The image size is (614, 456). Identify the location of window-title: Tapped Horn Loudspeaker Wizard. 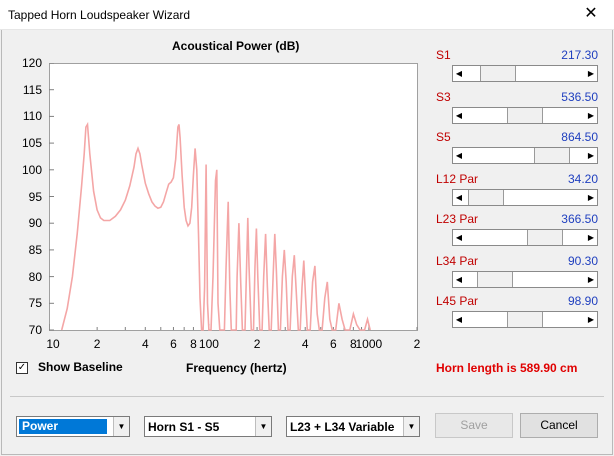
(99, 15).